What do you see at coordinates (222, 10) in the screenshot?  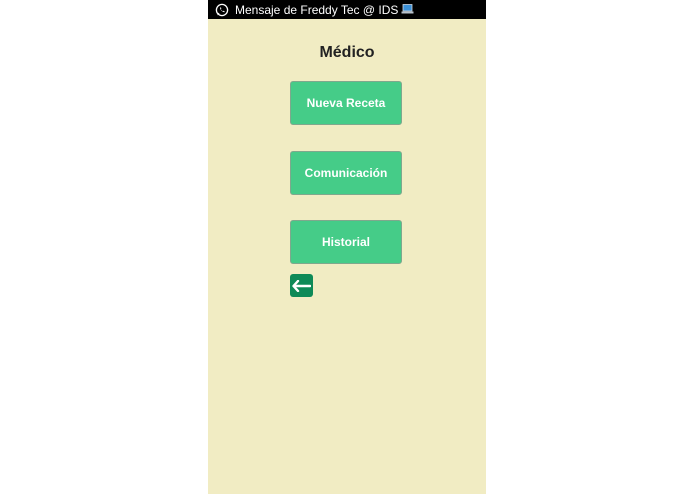 I see `whatsapp-icon` at bounding box center [222, 10].